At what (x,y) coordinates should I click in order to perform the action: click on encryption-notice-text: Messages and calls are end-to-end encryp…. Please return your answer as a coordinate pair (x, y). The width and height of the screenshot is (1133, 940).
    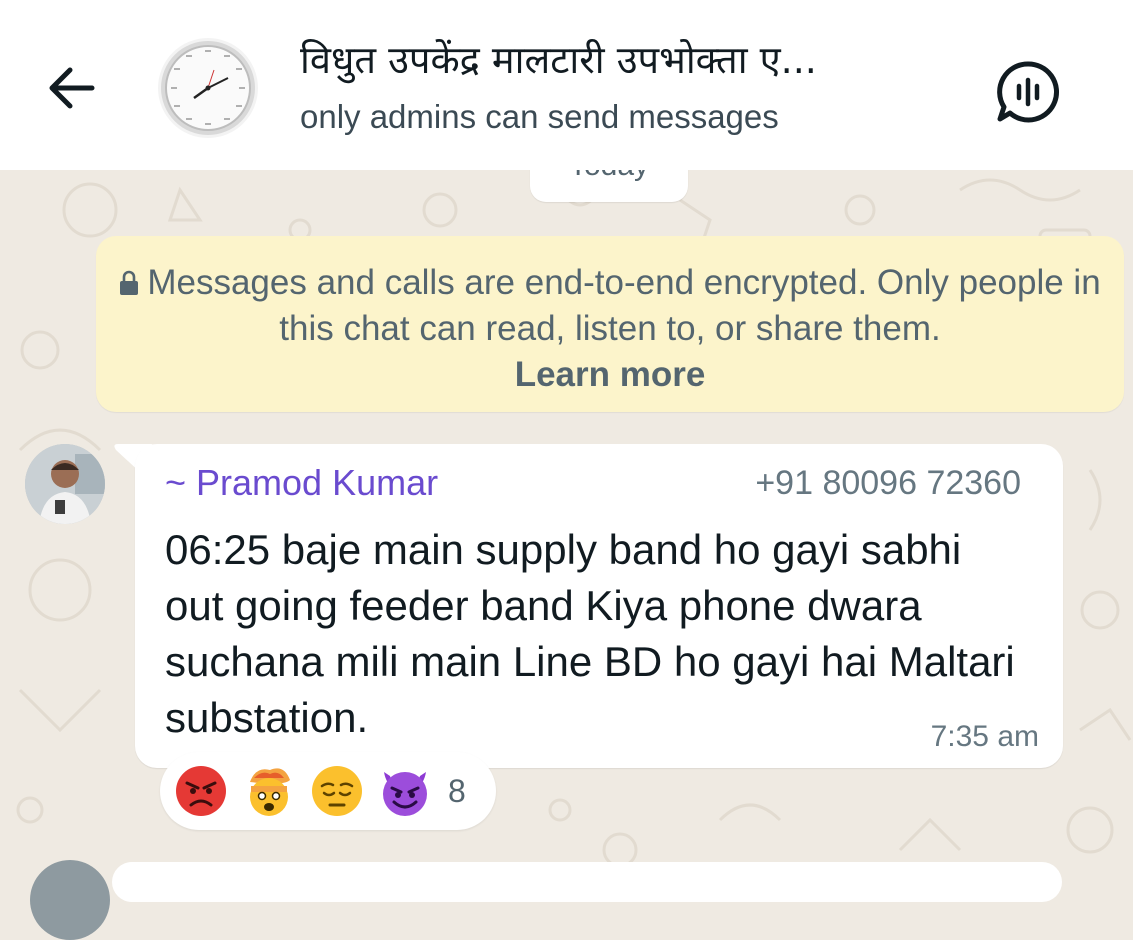
    Looking at the image, I should click on (610, 294).